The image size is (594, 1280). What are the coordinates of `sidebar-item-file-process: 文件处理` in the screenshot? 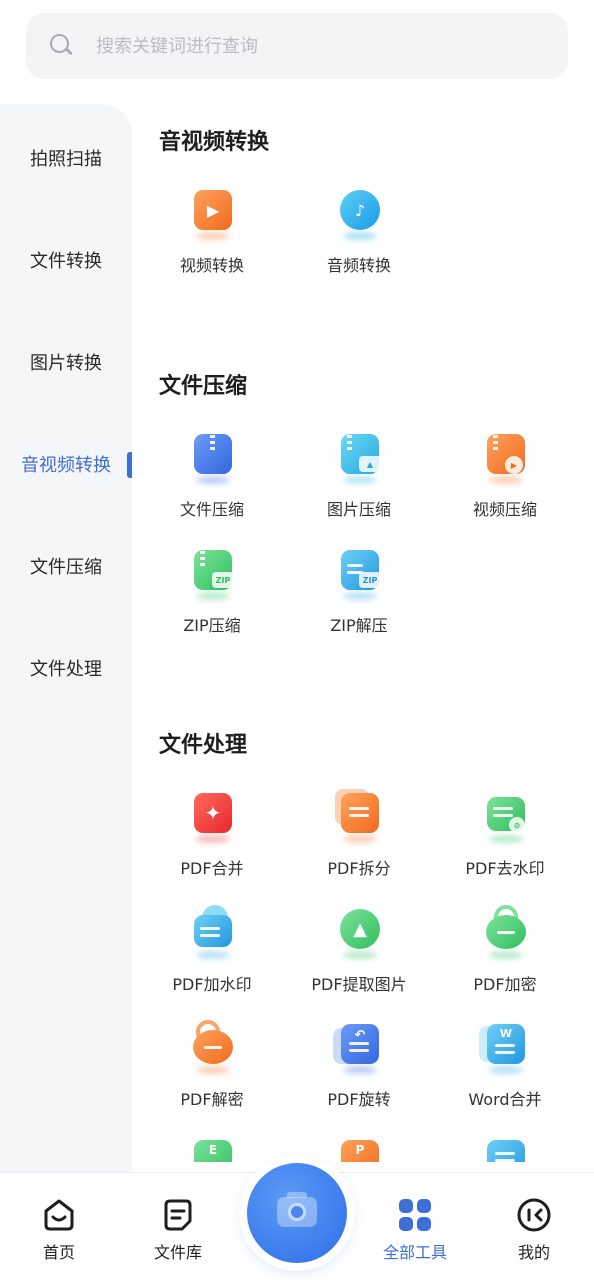 It's located at (66, 668).